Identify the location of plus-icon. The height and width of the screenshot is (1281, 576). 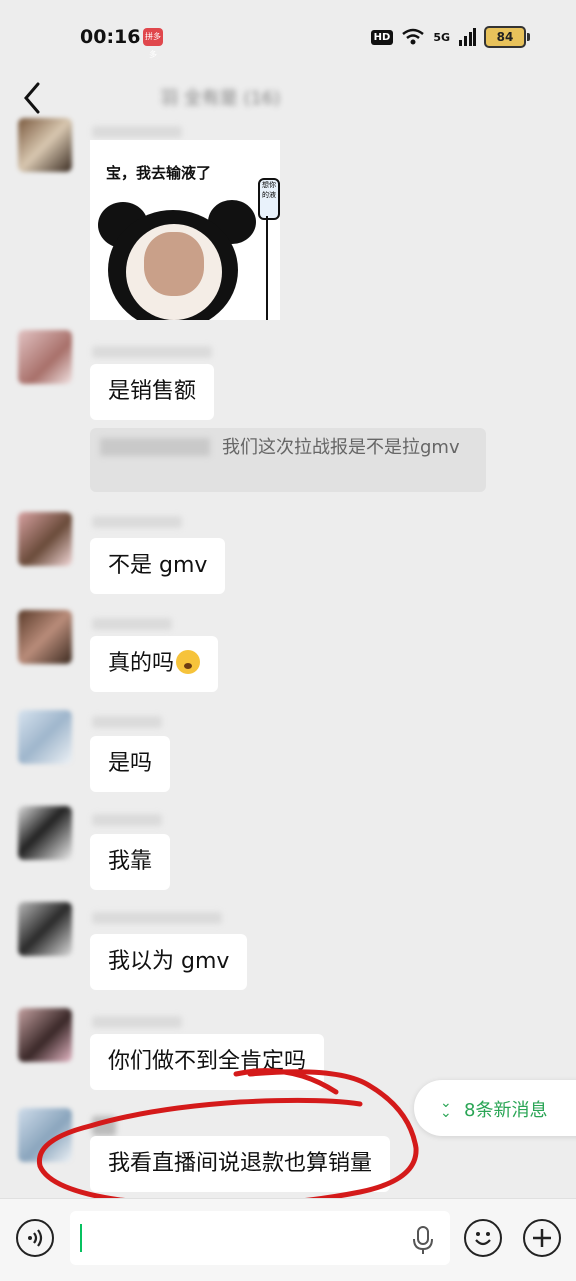
(542, 1238).